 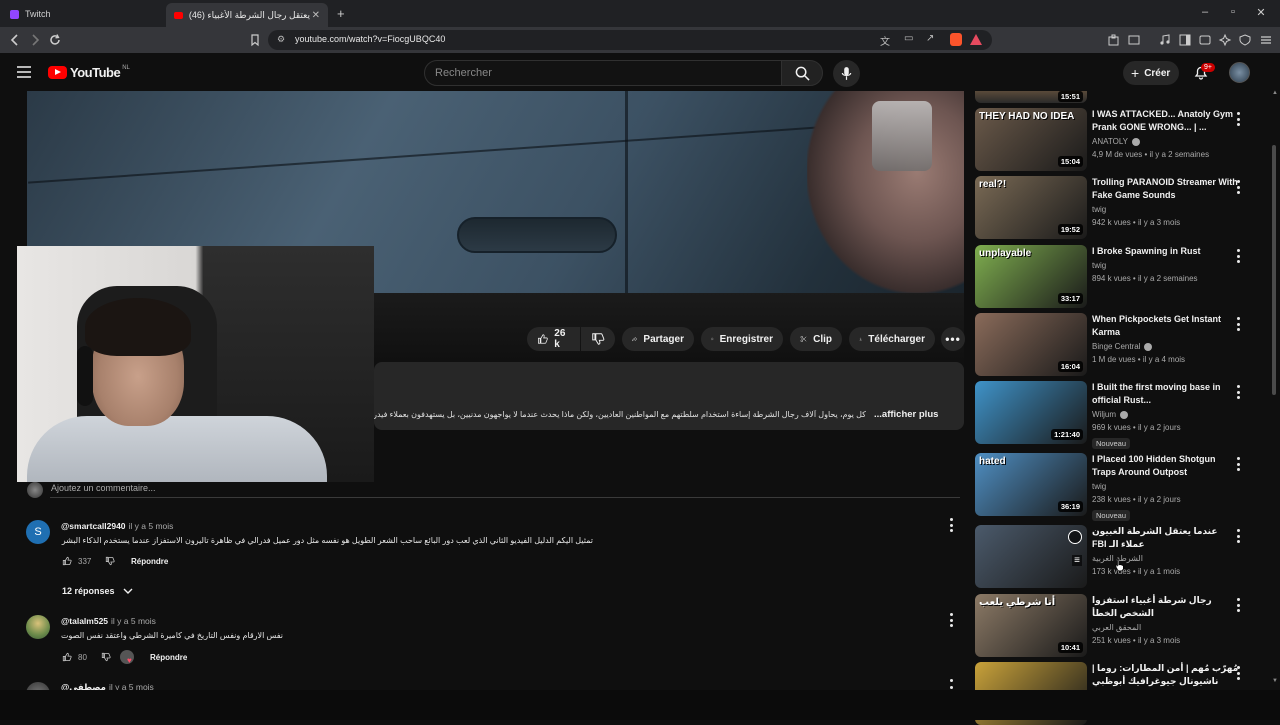 I want to click on channel-name: Binge Central, so click(x=1122, y=346).